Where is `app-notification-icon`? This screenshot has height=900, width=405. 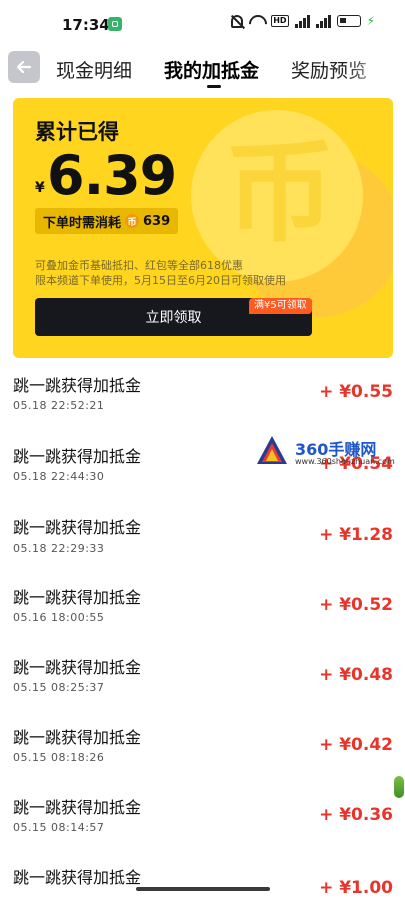 app-notification-icon is located at coordinates (115, 24).